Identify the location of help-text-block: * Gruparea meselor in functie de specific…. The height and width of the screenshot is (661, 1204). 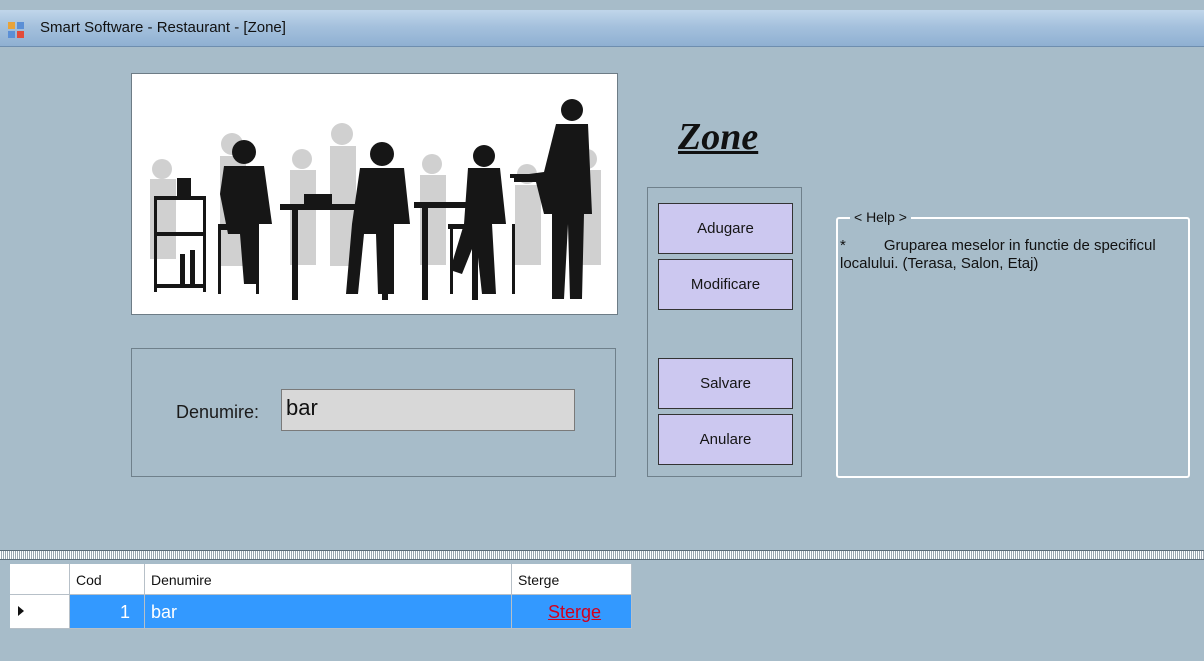
(1012, 255).